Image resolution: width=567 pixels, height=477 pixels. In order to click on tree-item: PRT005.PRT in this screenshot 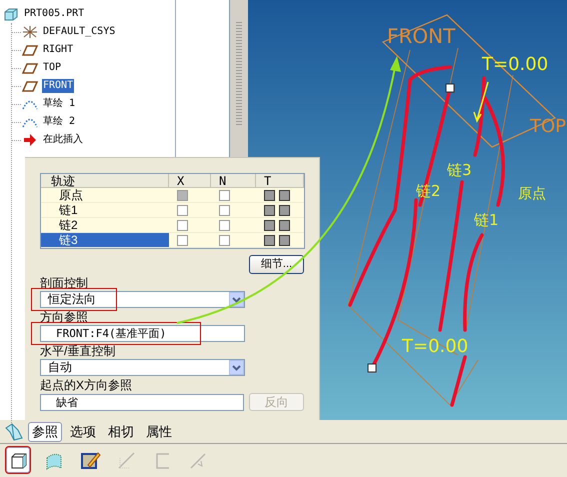, I will do `click(54, 14)`.